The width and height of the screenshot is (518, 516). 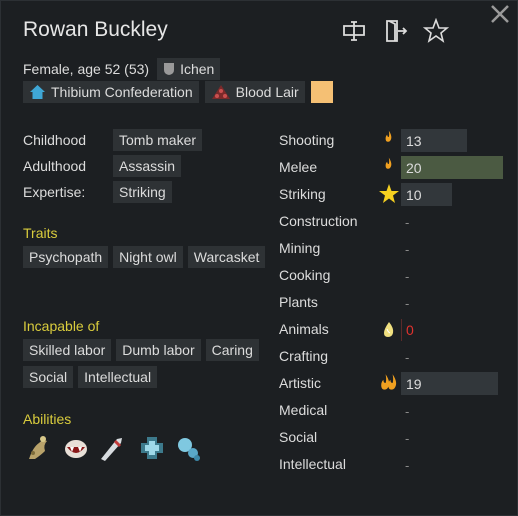 I want to click on fang-ability-icon, so click(x=76, y=448).